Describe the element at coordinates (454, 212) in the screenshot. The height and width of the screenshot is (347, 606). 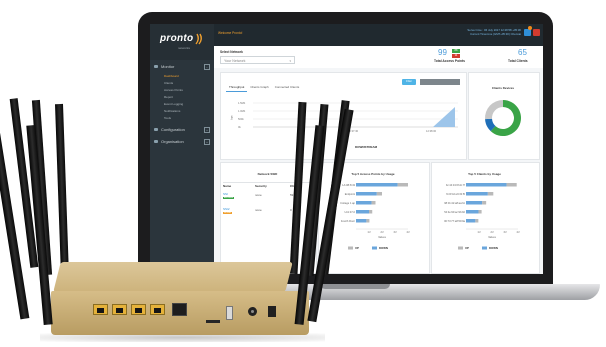
I see `bar-label: 54:4e:90:ac:9b:b0` at that location.